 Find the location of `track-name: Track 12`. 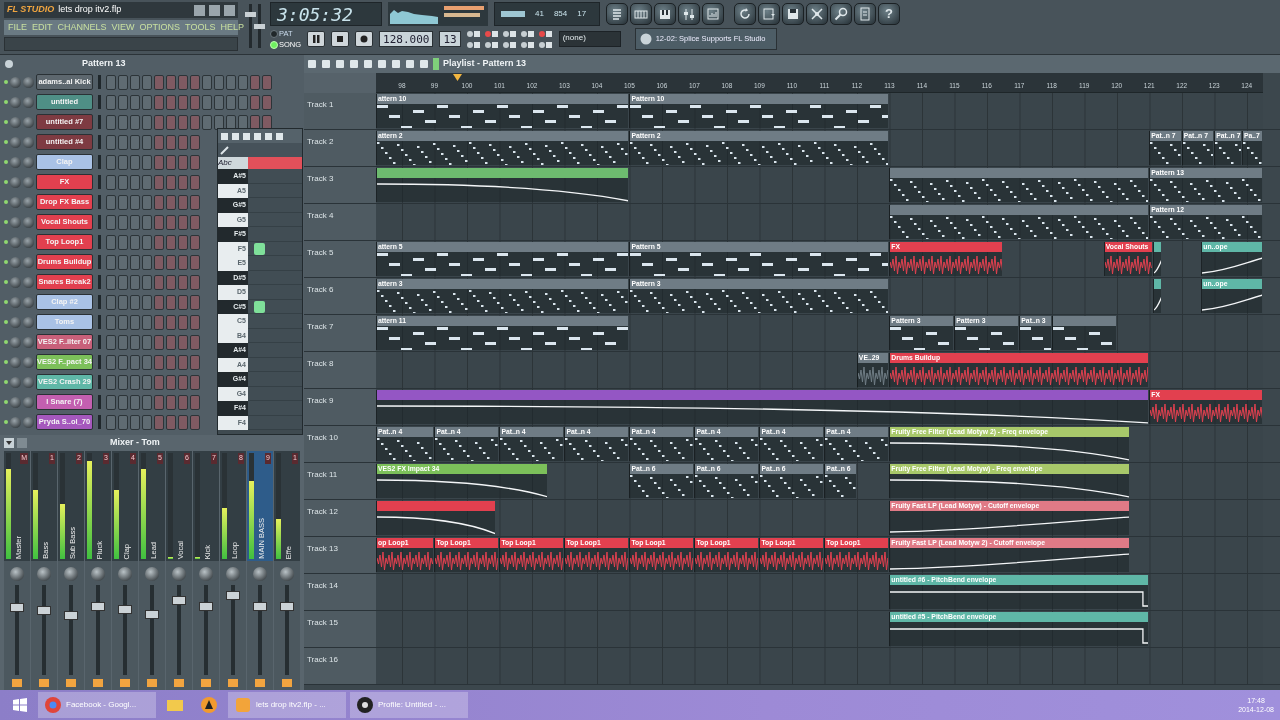

track-name: Track 12 is located at coordinates (322, 511).